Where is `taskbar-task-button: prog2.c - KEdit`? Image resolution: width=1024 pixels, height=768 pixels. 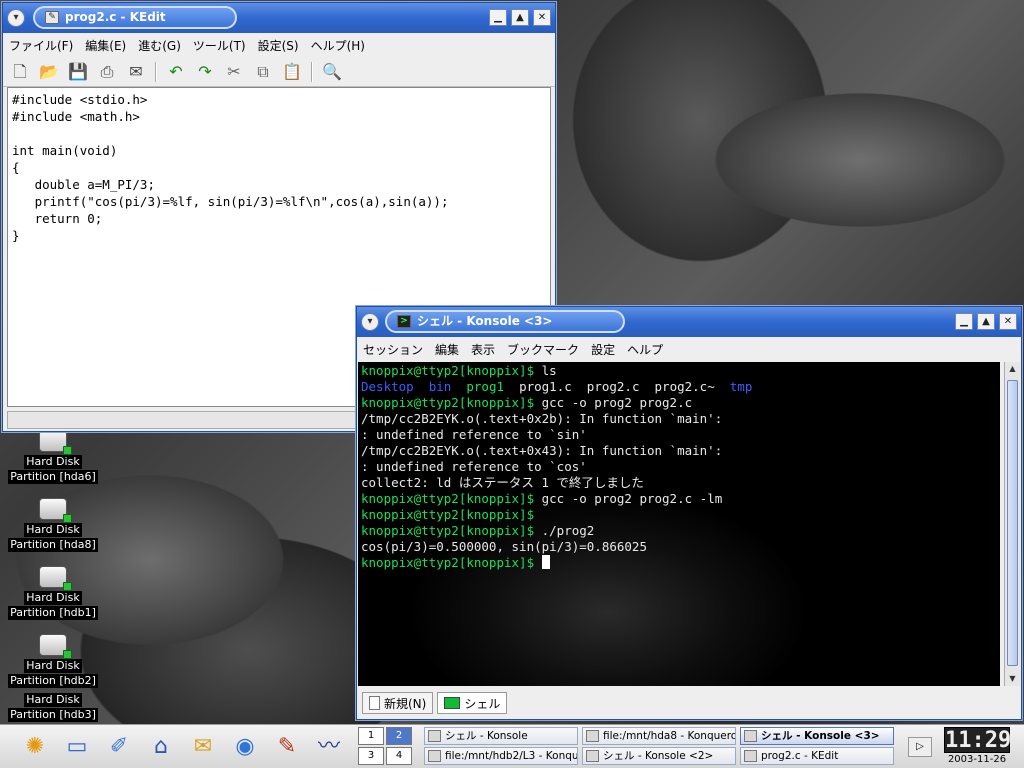 taskbar-task-button: prog2.c - KEdit is located at coordinates (817, 756).